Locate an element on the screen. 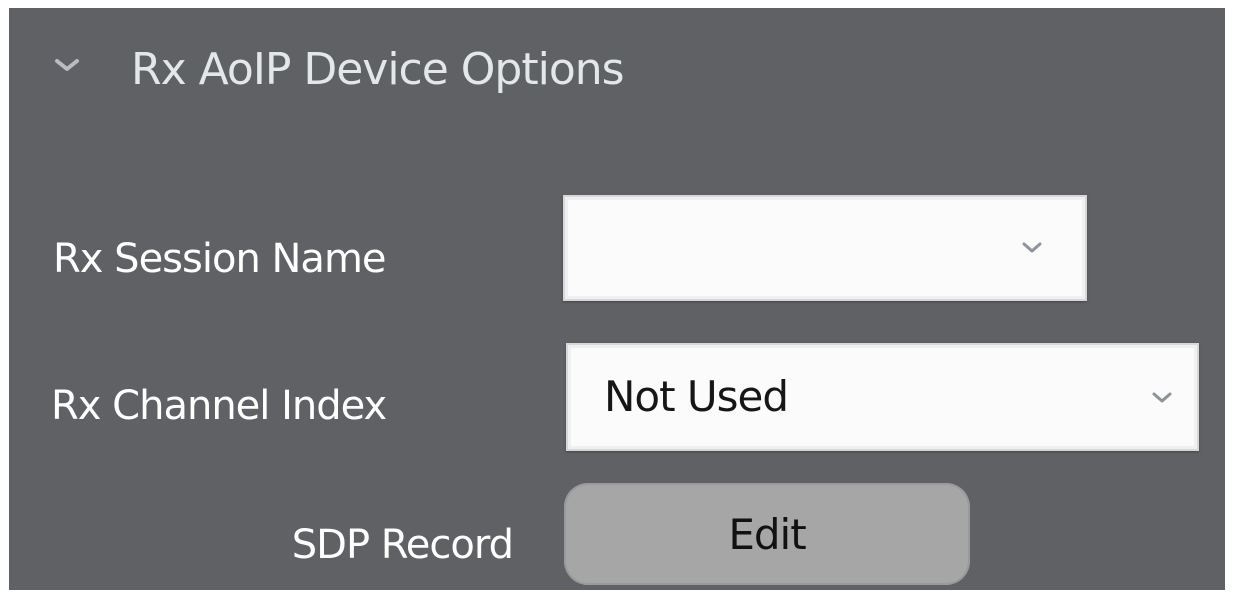 Image resolution: width=1235 pixels, height=599 pixels. rx-channel-index-value: Not Used is located at coordinates (696, 396).